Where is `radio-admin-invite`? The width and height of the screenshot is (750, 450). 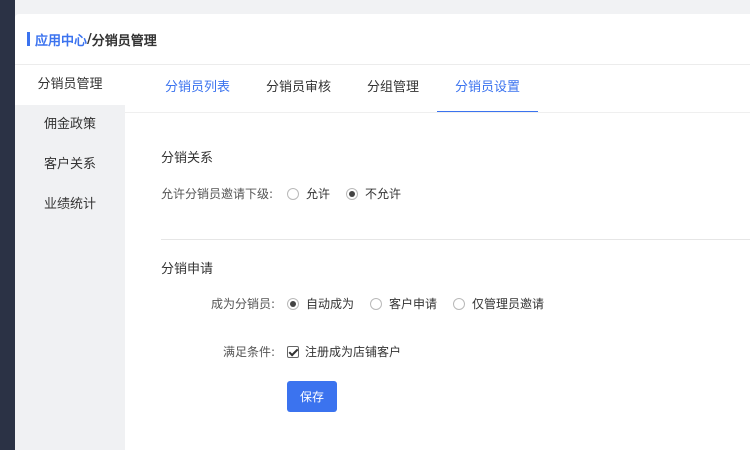 radio-admin-invite is located at coordinates (459, 303).